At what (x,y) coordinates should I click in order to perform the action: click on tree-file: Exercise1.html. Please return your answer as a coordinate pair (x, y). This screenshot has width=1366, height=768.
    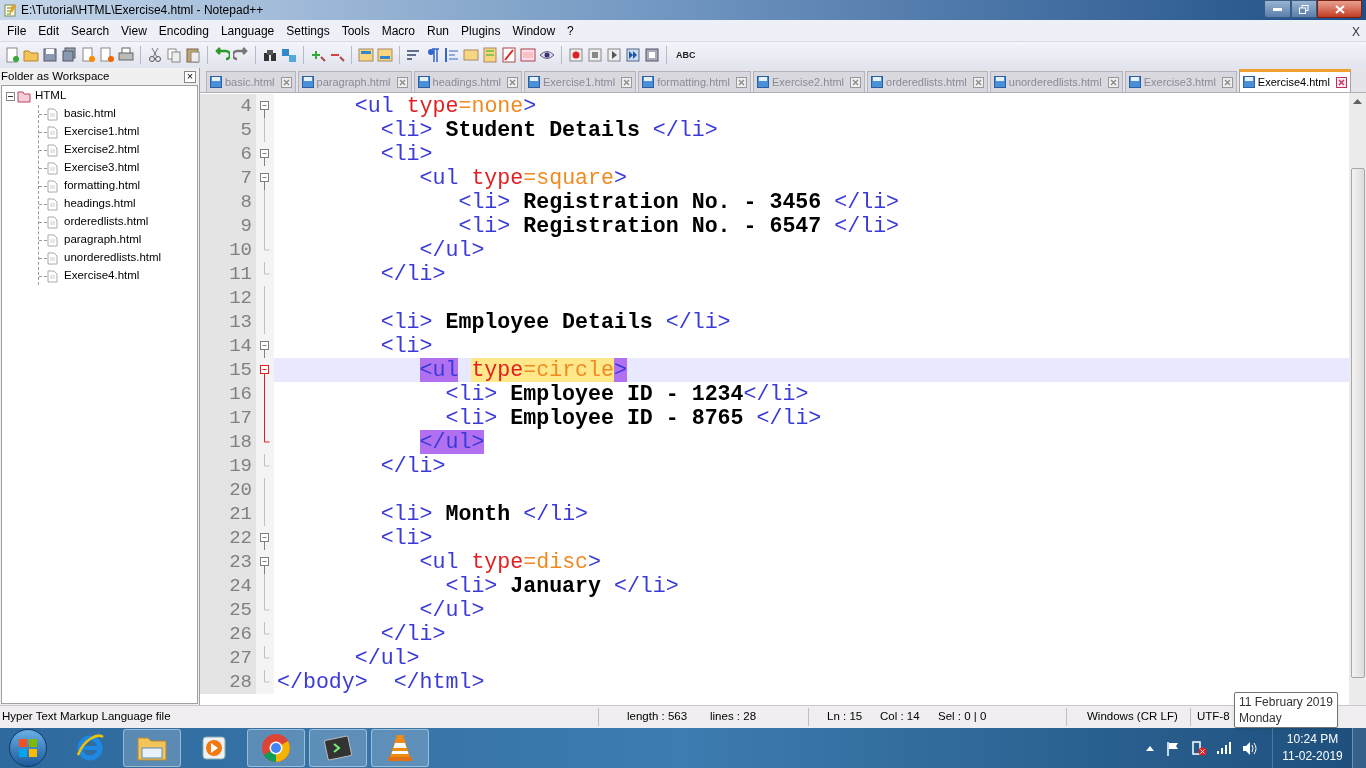
    Looking at the image, I should click on (102, 132).